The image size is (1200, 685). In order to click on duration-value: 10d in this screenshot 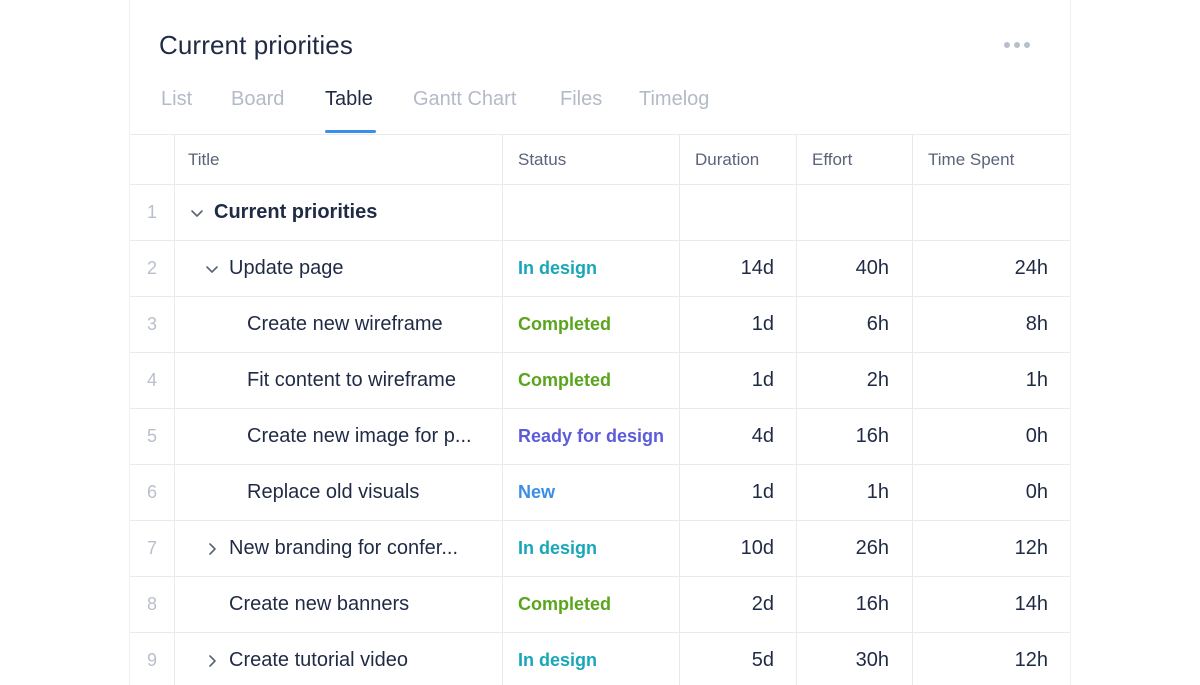, I will do `click(738, 548)`.